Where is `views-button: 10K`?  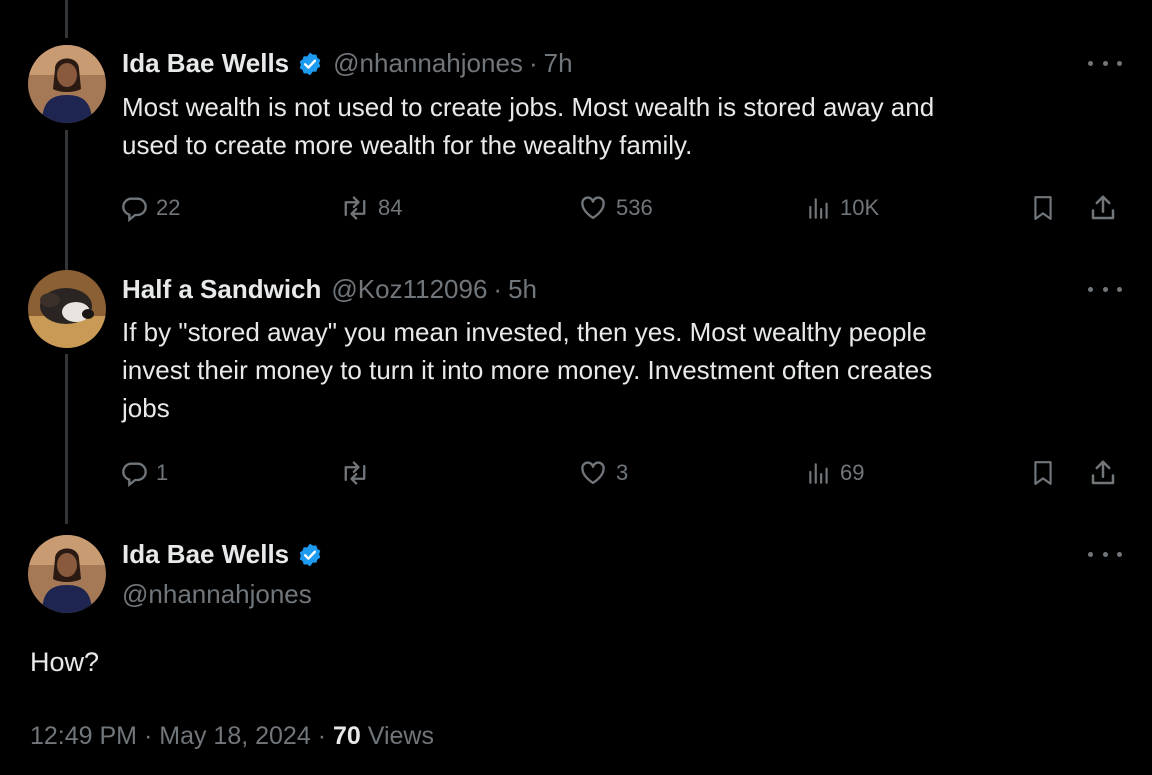
views-button: 10K is located at coordinates (842, 208).